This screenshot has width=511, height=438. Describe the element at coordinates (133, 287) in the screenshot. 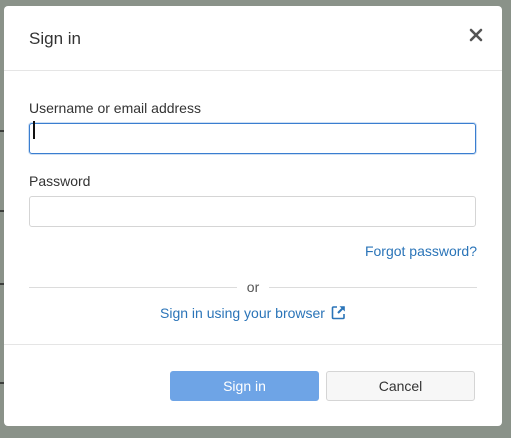

I see `divider-line-left` at that location.